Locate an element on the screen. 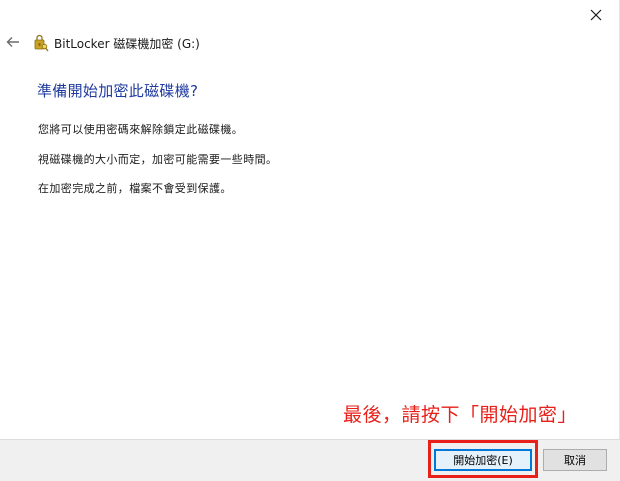  page-heading: 準備開始加密此磁碟機? is located at coordinates (118, 91).